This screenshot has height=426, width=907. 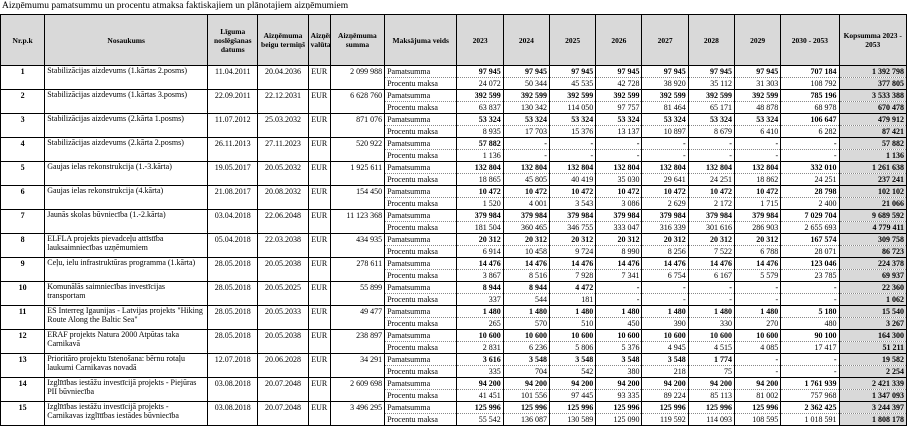 What do you see at coordinates (619, 347) in the screenshot?
I see `interest-value: 5 376` at bounding box center [619, 347].